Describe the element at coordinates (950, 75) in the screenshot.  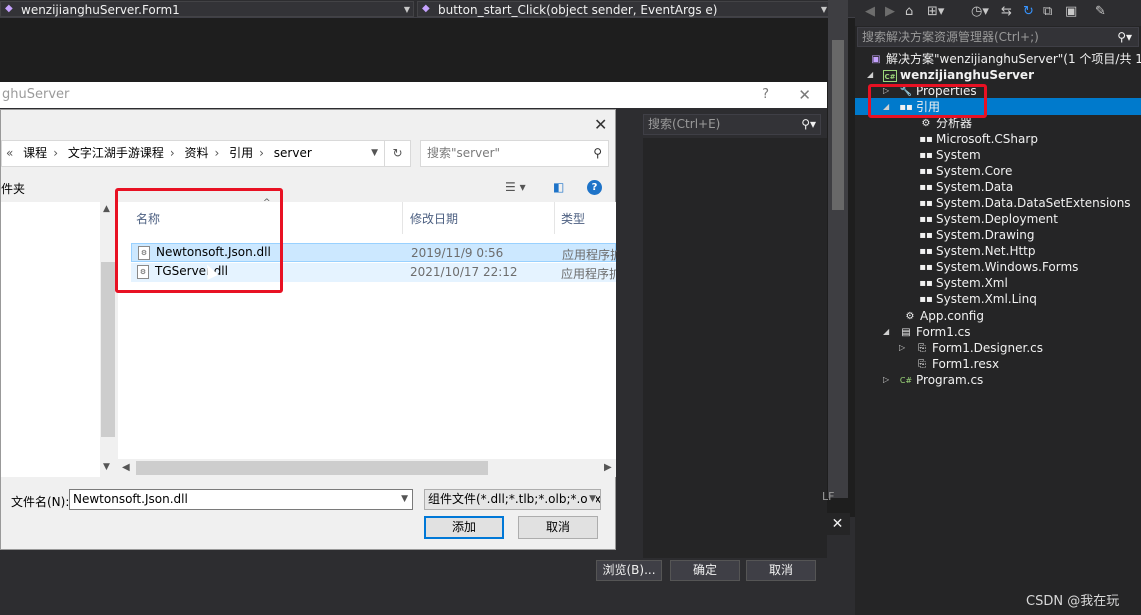
I see `project-node: ◢ C# wenzijianghuServer` at that location.